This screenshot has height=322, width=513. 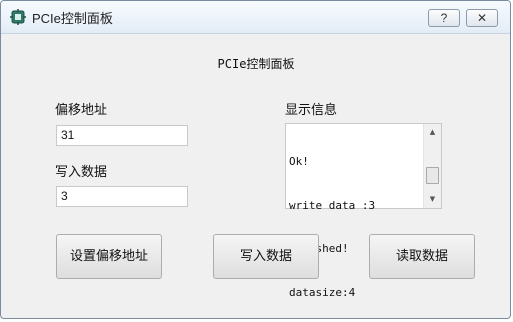 What do you see at coordinates (81, 172) in the screenshot?
I see `write-data-label: 写入数据` at bounding box center [81, 172].